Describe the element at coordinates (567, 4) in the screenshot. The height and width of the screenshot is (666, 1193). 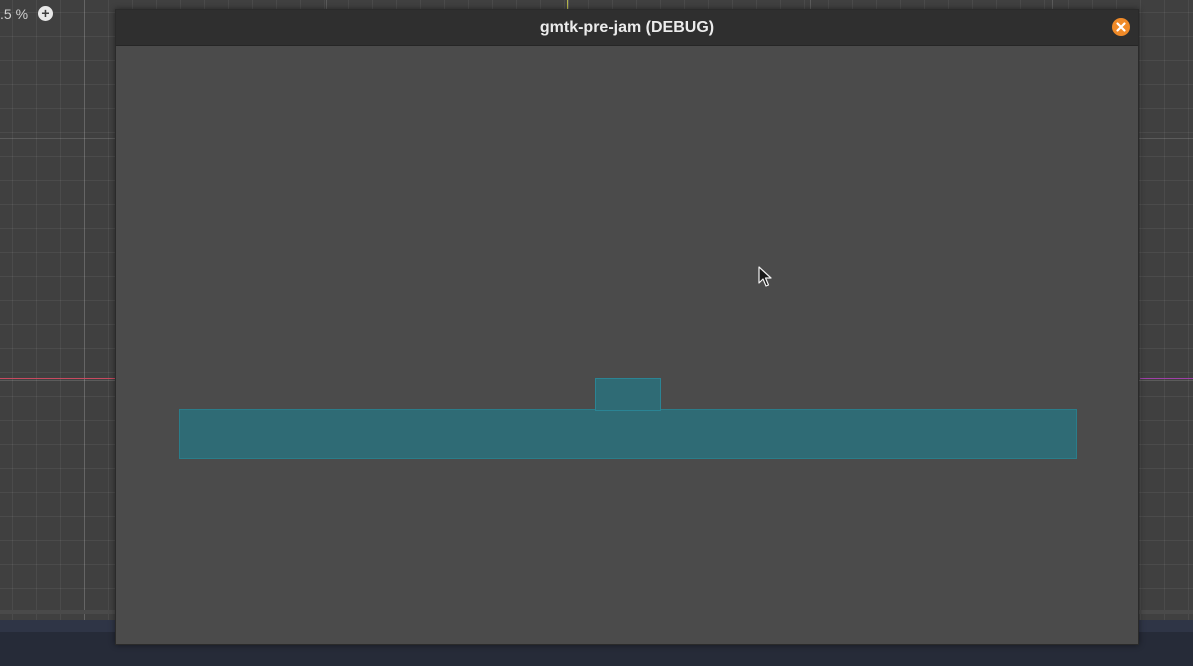
I see `y-axis-line` at that location.